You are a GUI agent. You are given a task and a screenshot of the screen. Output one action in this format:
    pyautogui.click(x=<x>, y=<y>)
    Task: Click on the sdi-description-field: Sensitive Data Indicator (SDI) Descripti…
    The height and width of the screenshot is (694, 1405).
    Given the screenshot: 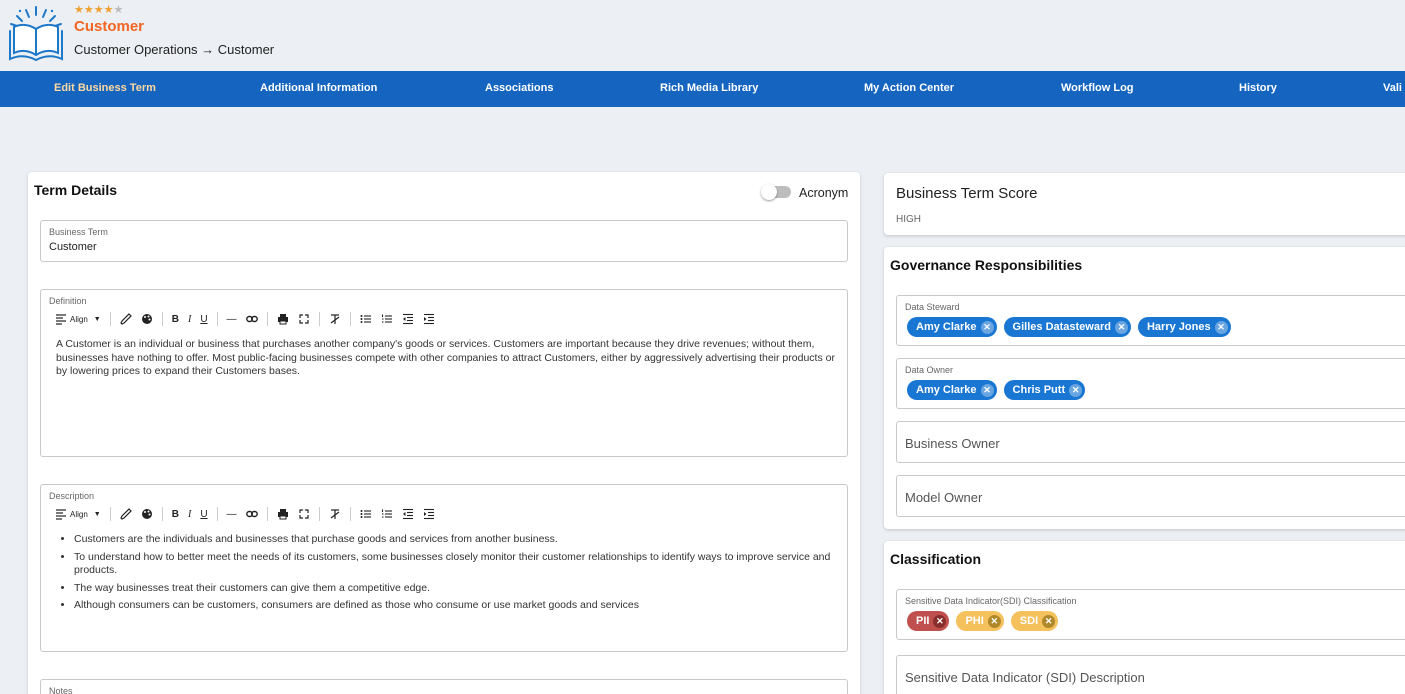 What is the action you would take?
    pyautogui.click(x=1150, y=674)
    